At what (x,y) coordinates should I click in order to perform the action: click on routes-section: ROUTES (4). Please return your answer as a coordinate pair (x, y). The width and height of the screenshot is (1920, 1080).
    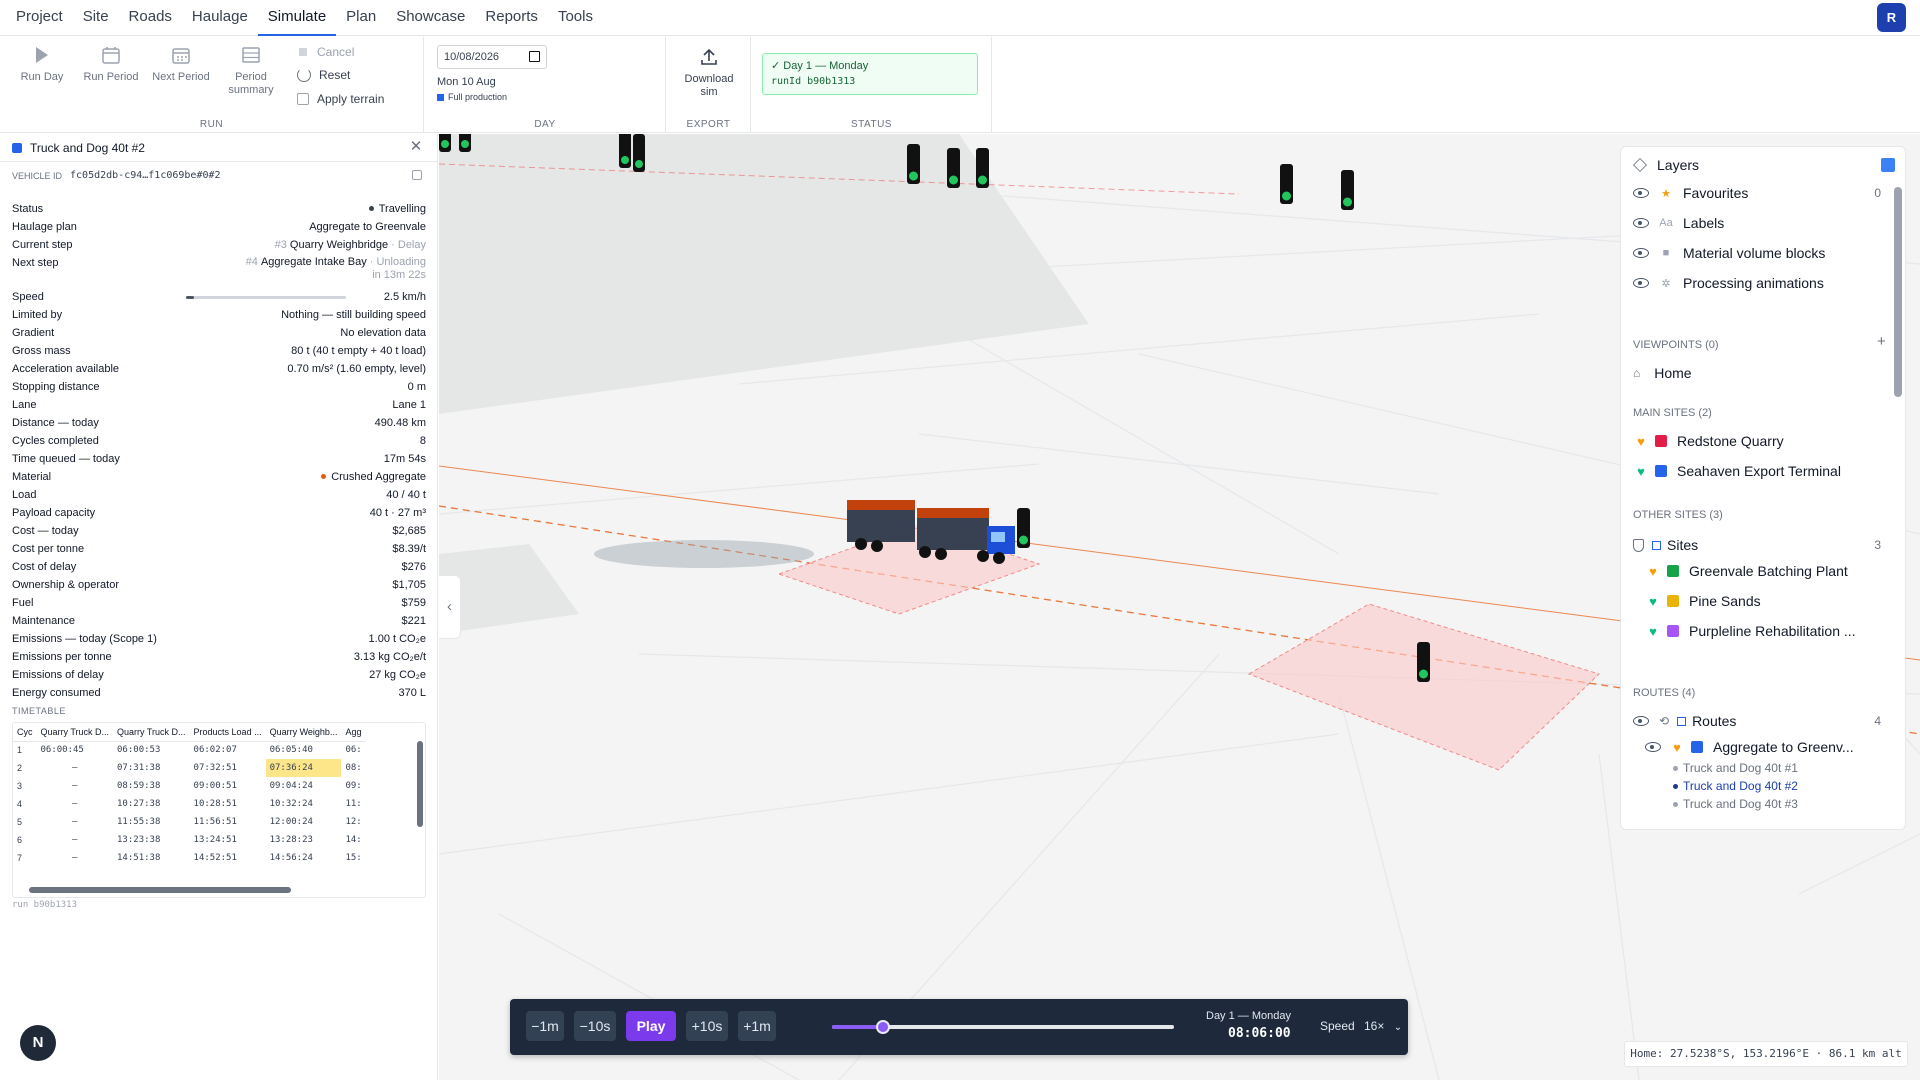
    Looking at the image, I should click on (1664, 693).